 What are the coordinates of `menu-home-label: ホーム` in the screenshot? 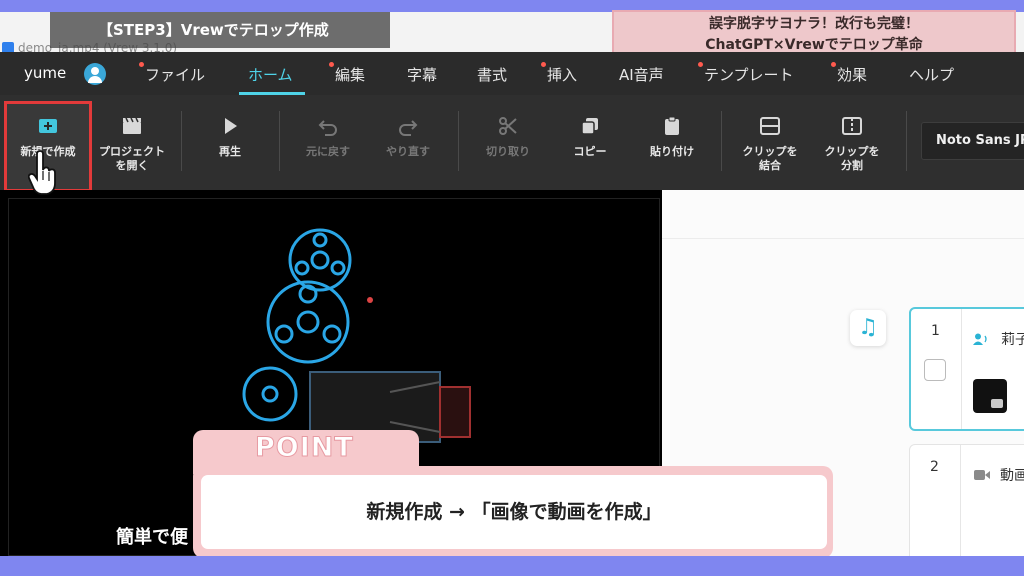 It's located at (270, 75).